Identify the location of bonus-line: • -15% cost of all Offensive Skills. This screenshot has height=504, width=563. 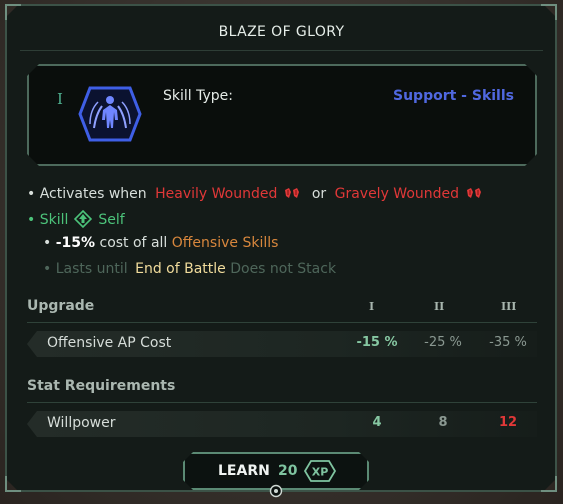
(160, 243).